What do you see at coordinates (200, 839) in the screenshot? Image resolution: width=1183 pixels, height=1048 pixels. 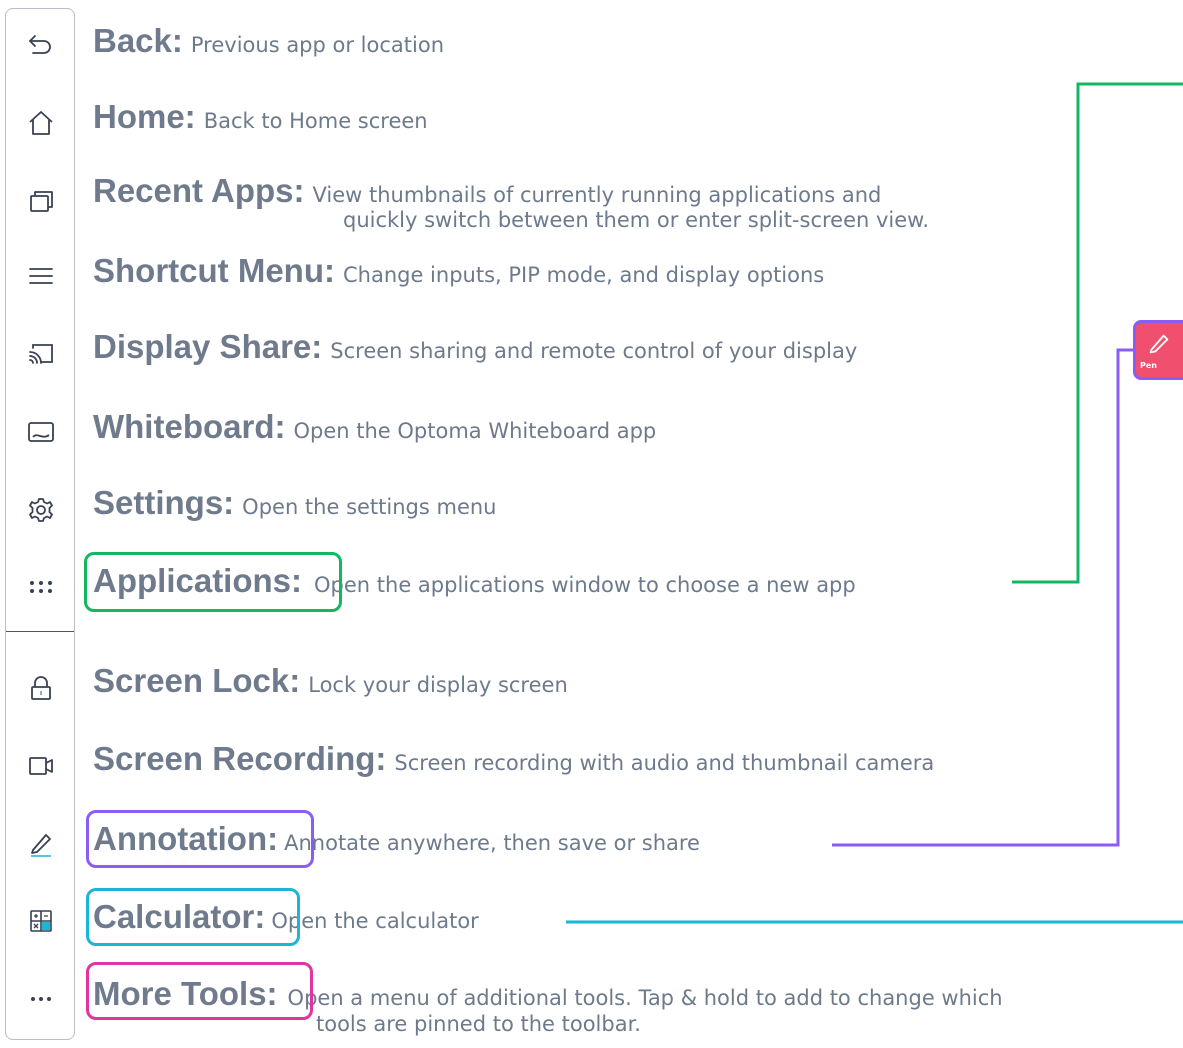 I see `annotation-highlight-box` at bounding box center [200, 839].